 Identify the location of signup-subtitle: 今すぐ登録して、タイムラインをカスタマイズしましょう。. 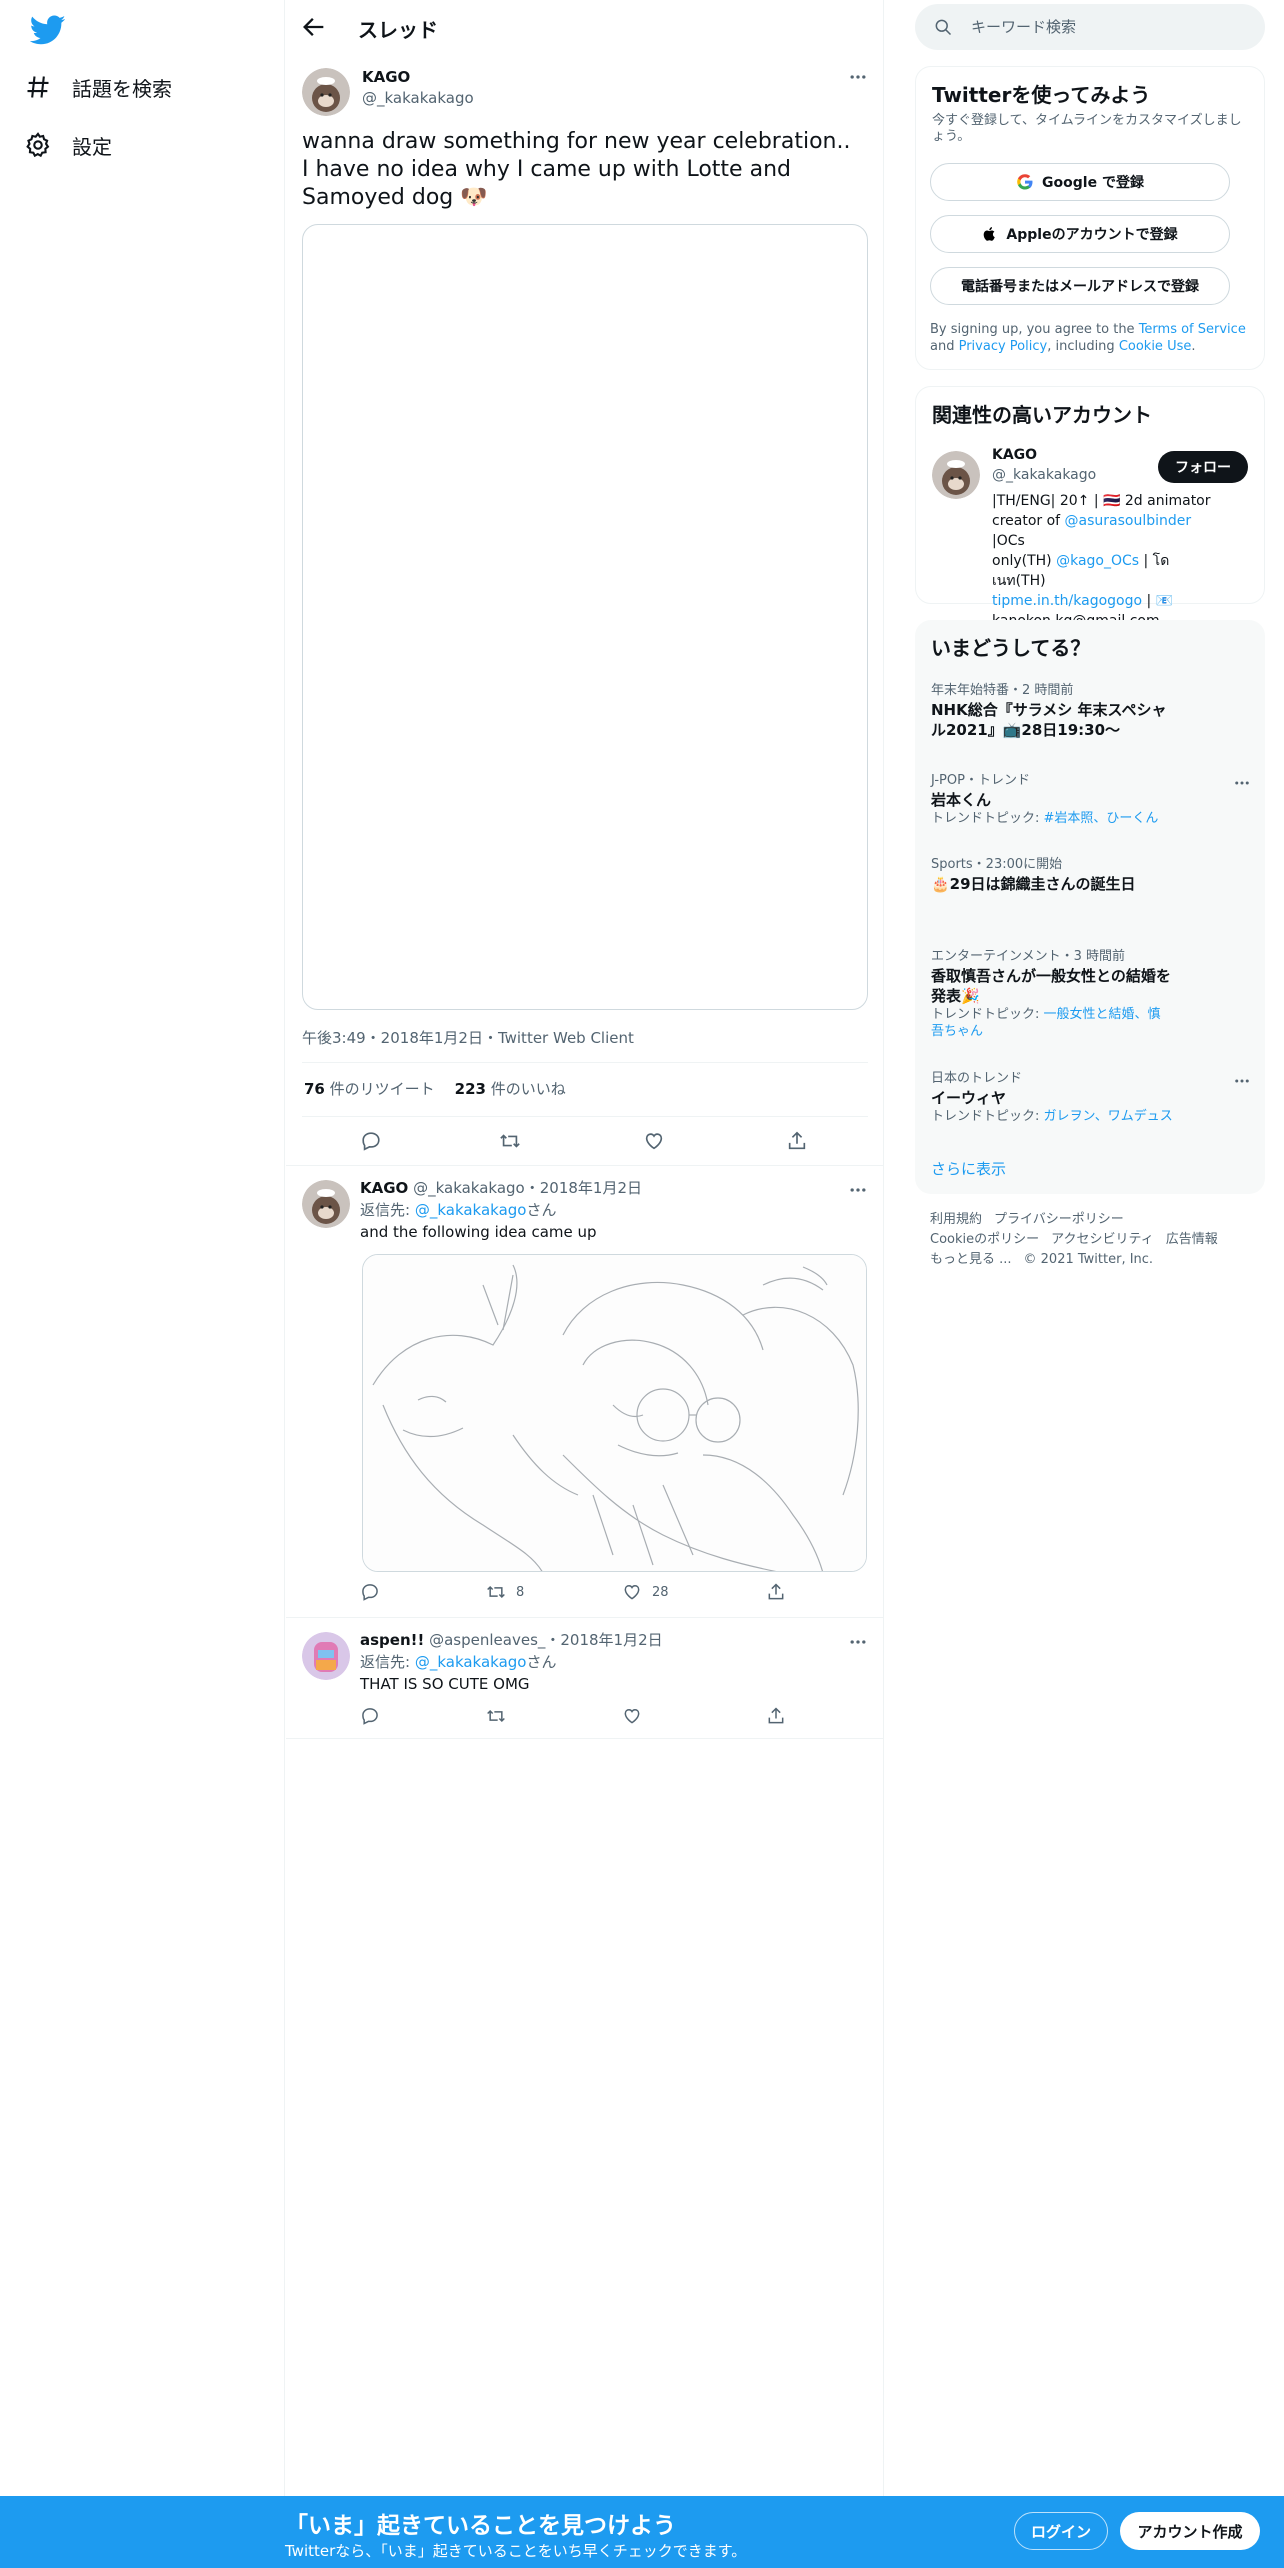
(1087, 128).